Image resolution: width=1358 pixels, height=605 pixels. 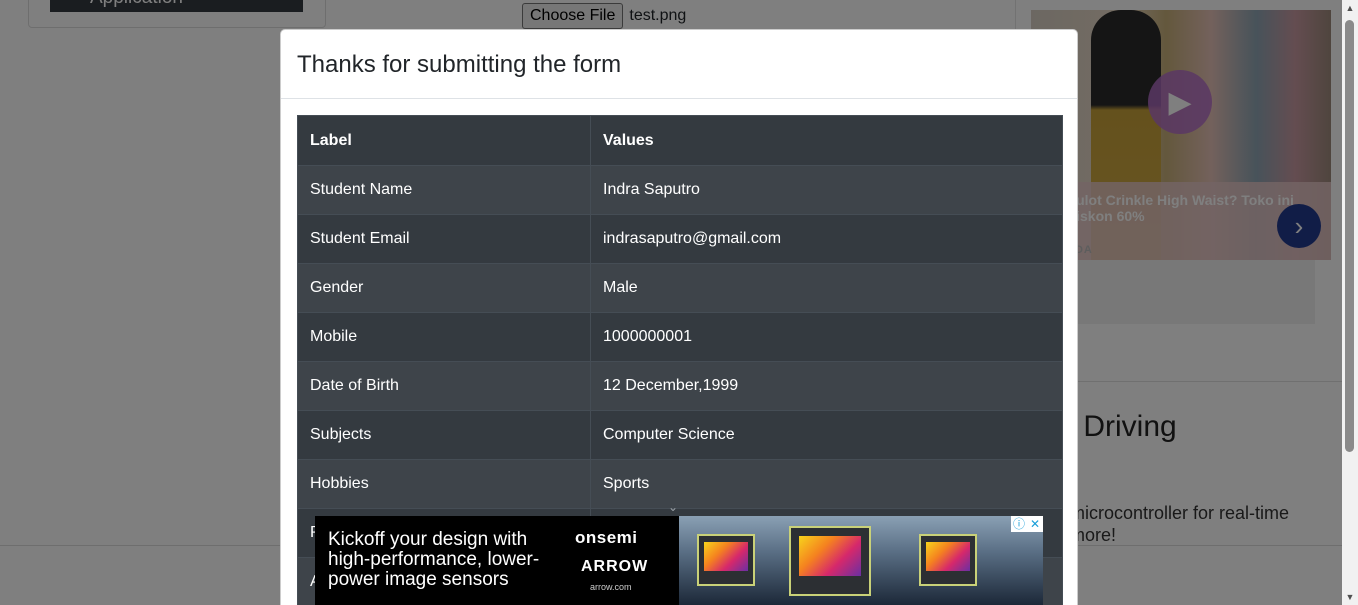 I want to click on table-row: Hobbies Sports, so click(x=680, y=484).